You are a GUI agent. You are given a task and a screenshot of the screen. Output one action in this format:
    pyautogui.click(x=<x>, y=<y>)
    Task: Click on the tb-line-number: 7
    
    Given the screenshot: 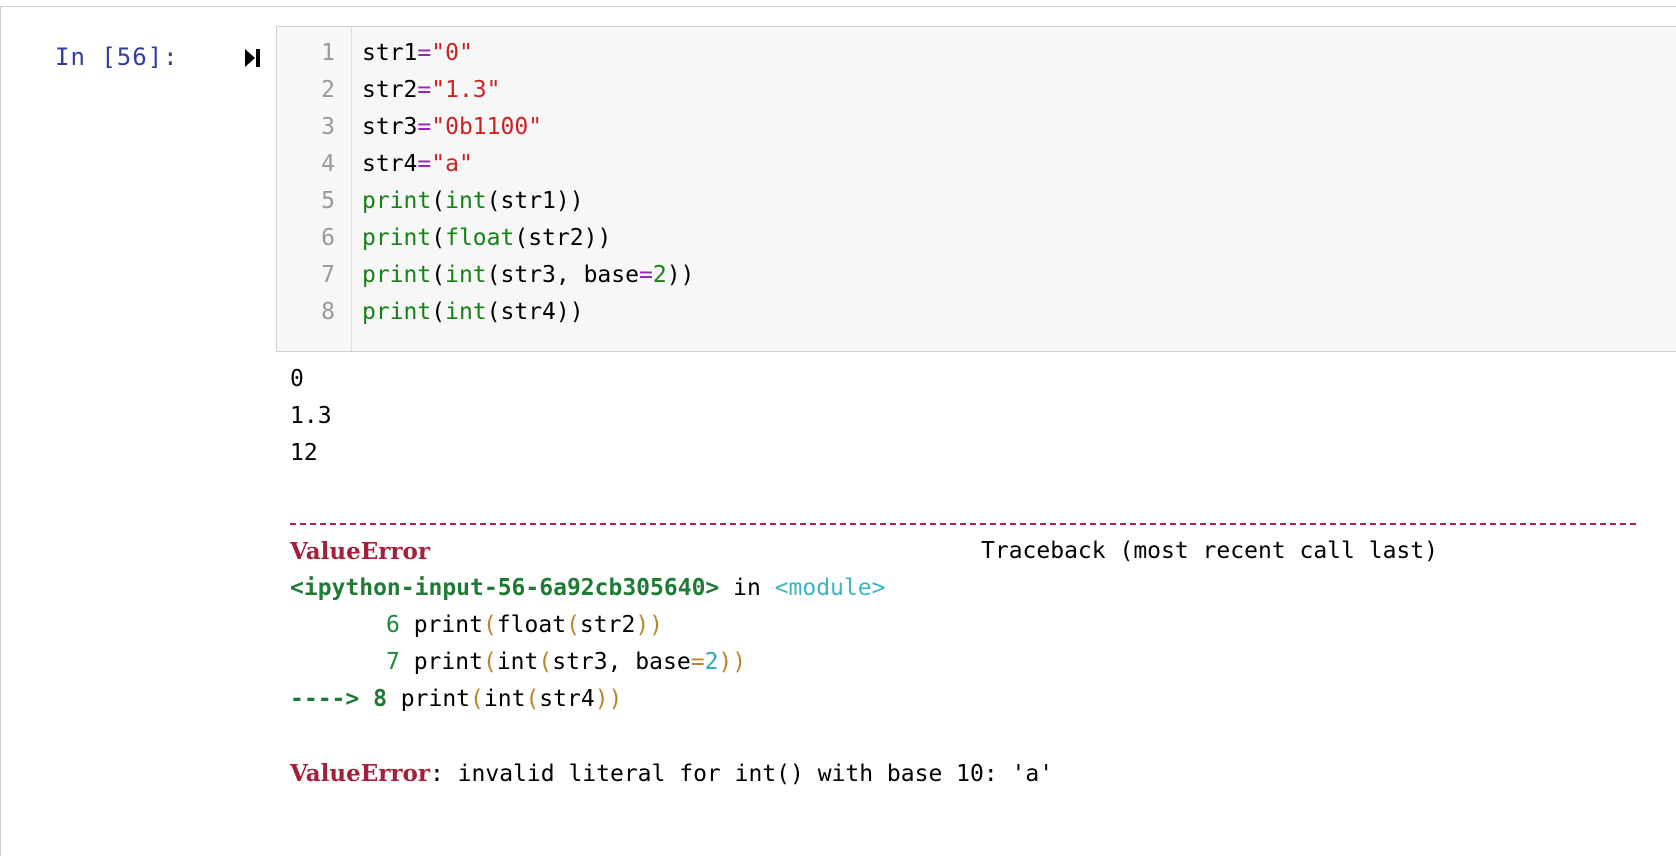 What is the action you would take?
    pyautogui.click(x=393, y=662)
    